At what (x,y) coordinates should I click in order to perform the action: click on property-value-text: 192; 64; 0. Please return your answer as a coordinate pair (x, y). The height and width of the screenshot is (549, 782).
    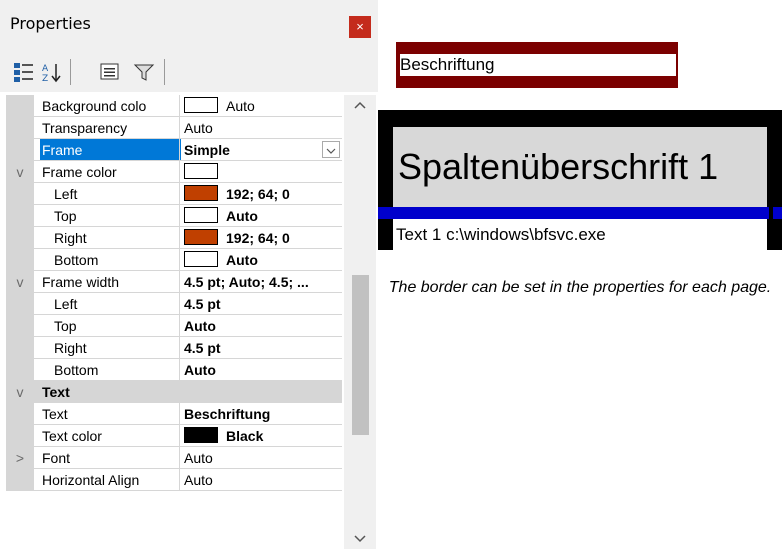
    Looking at the image, I should click on (258, 194).